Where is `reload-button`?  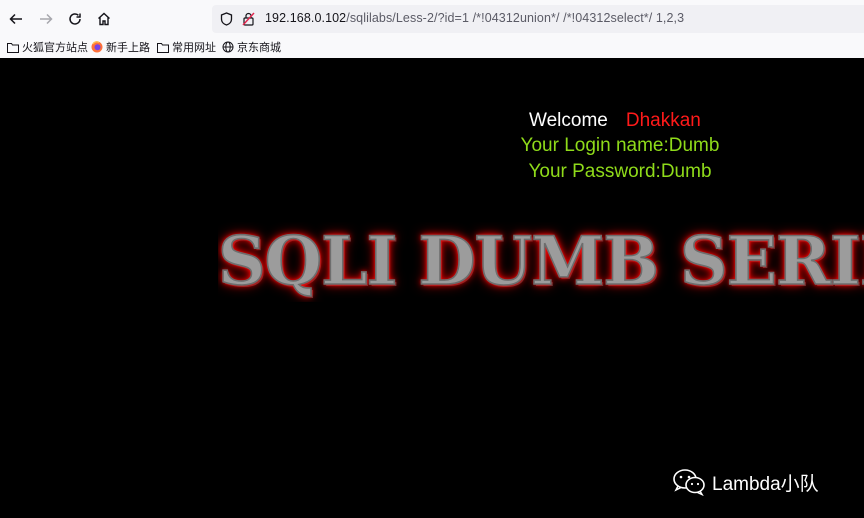 reload-button is located at coordinates (75, 19).